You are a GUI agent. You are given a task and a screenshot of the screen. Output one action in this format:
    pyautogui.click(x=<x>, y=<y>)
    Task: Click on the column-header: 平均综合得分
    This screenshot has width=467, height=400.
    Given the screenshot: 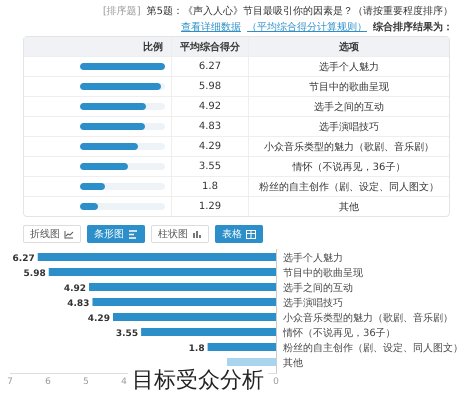 What is the action you would take?
    pyautogui.click(x=210, y=46)
    